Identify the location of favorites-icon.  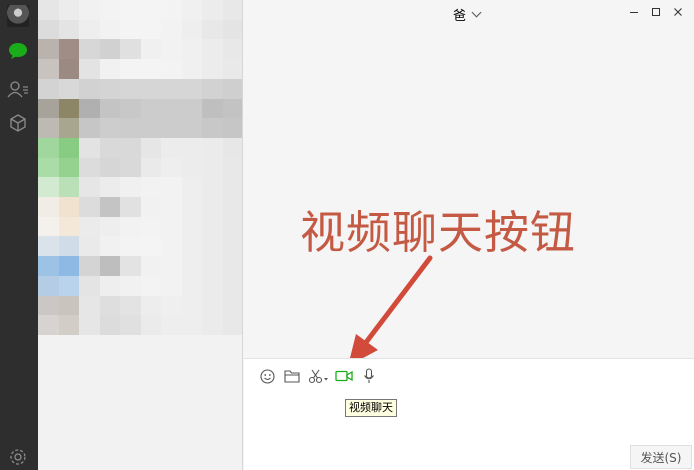
(18, 123).